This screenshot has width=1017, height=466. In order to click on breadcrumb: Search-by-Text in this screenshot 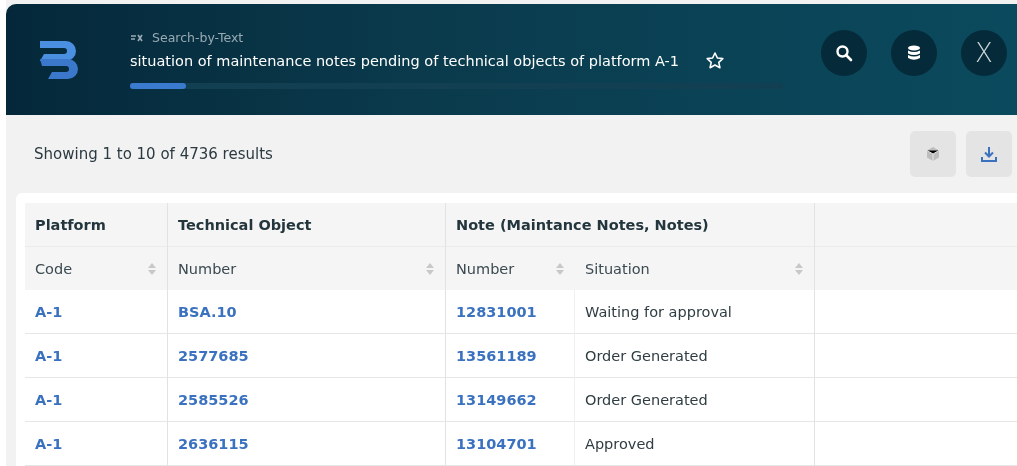, I will do `click(198, 38)`.